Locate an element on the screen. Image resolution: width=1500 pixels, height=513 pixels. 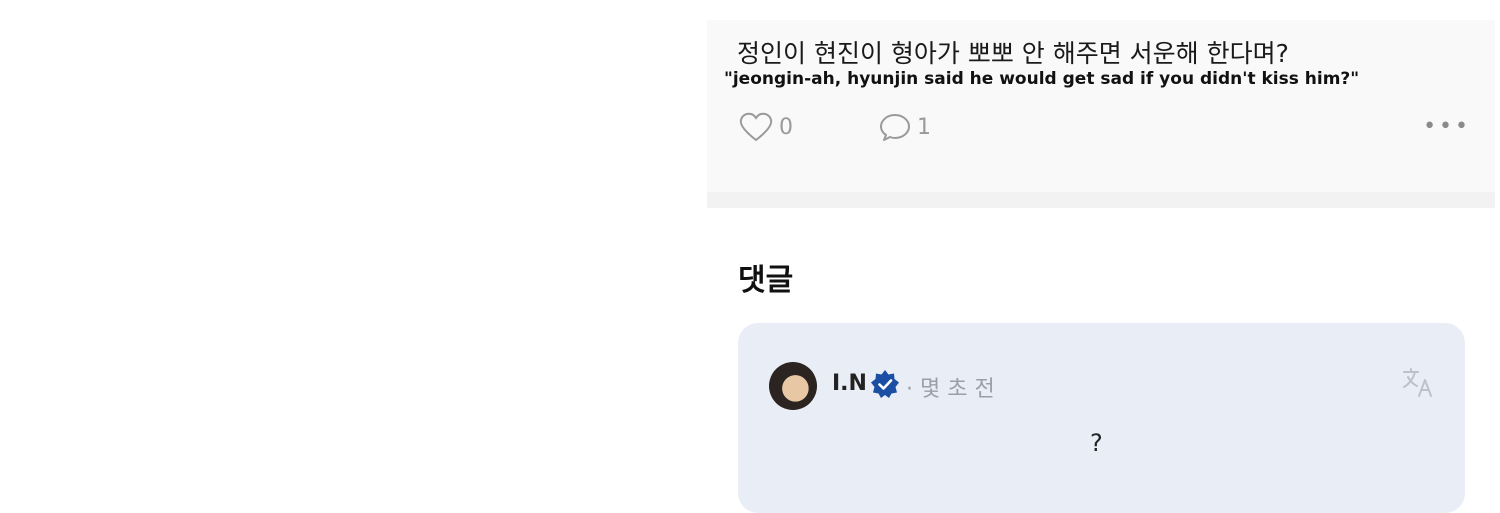
post-actions-bar: 0 1 ••• is located at coordinates (1109, 129).